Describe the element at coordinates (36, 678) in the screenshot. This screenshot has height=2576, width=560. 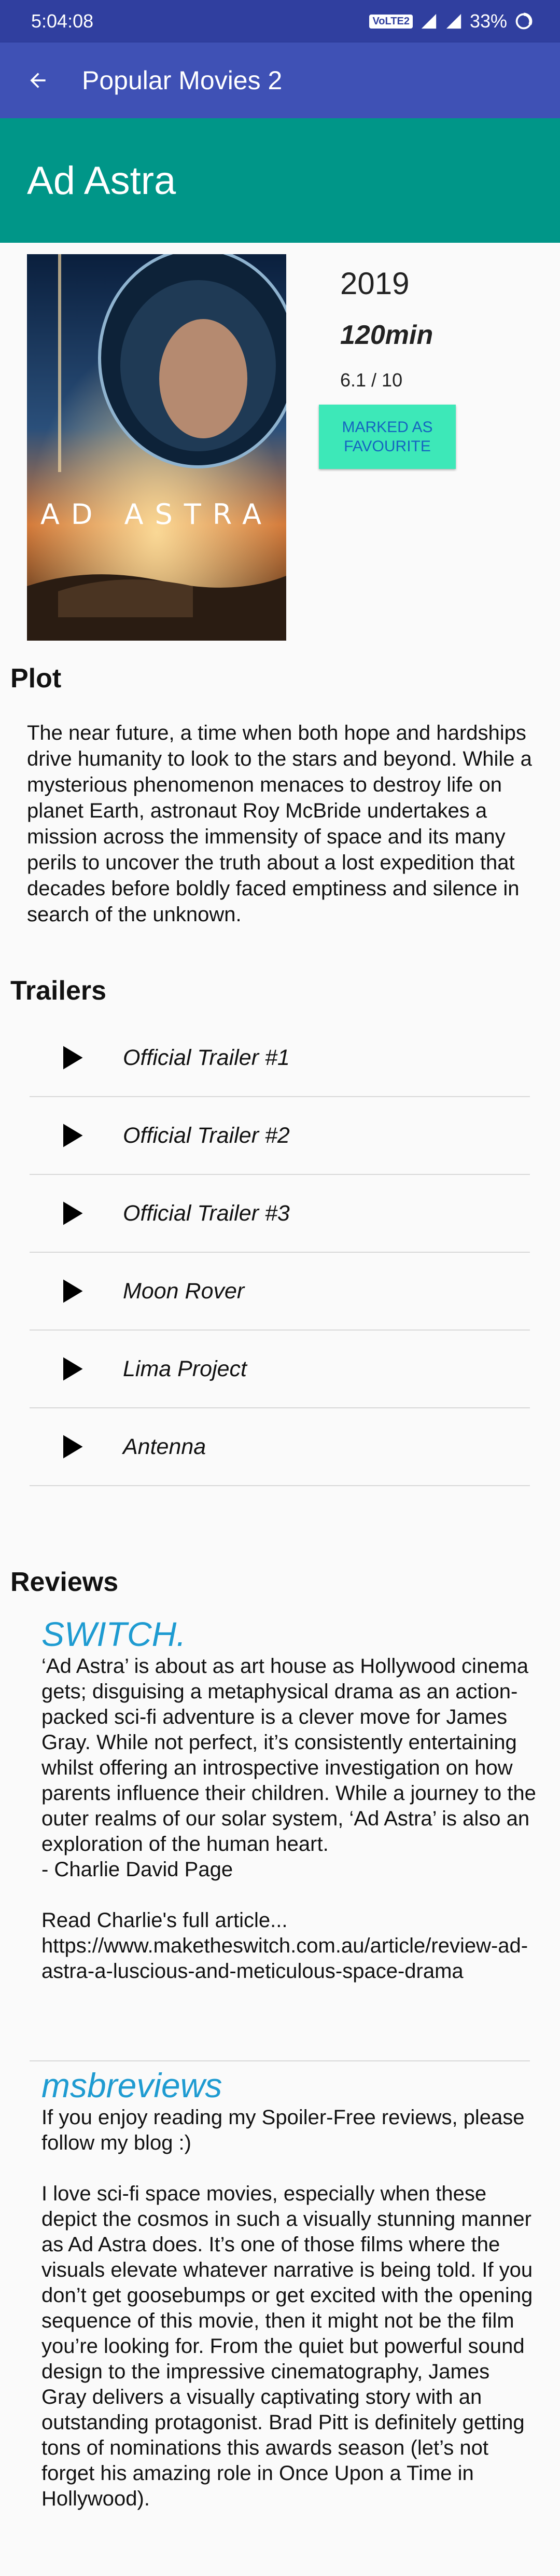
I see `plot-heading: Plot` at that location.